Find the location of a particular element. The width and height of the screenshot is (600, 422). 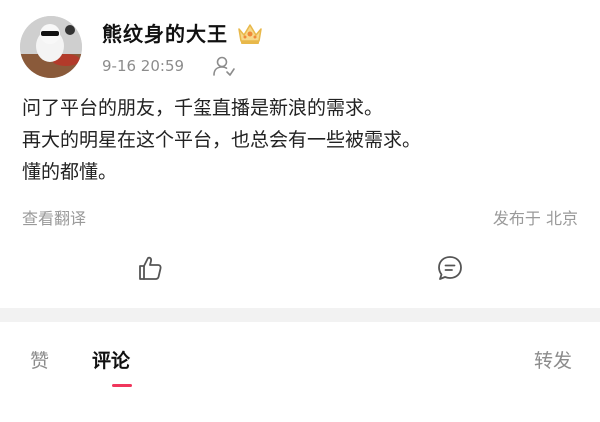

post-line: 问了平台的朋友，千玺直播是新浪的需求。 is located at coordinates (203, 108).